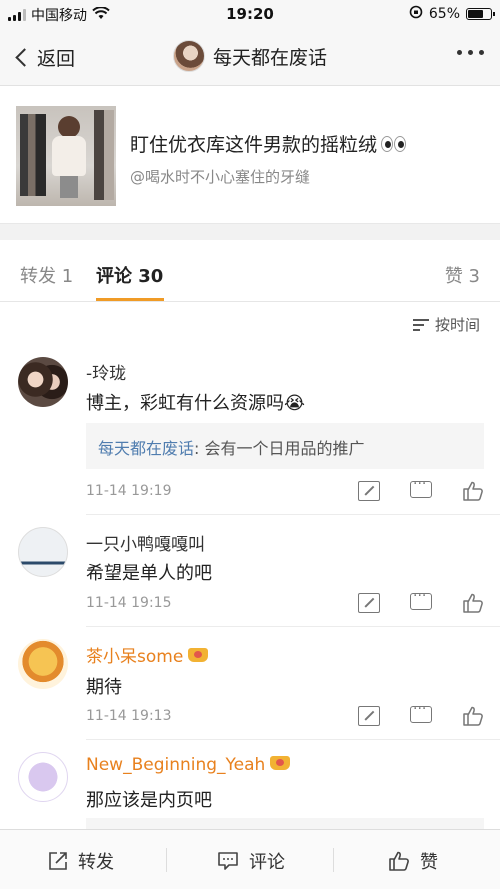  What do you see at coordinates (250, 14) in the screenshot?
I see `status-bar: 中国移动 19:20 65%` at bounding box center [250, 14].